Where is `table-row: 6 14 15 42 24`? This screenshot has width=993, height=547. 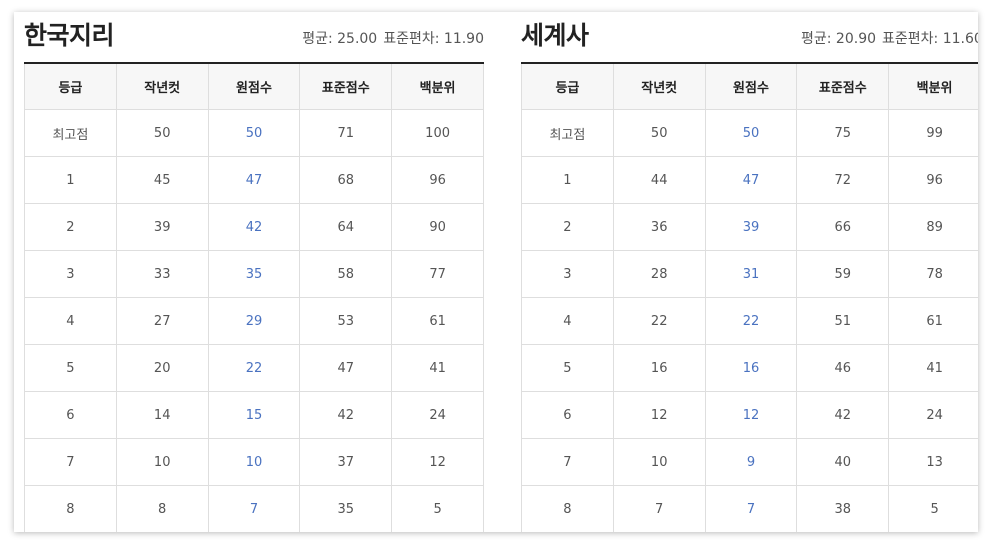
table-row: 6 14 15 42 24 is located at coordinates (254, 415).